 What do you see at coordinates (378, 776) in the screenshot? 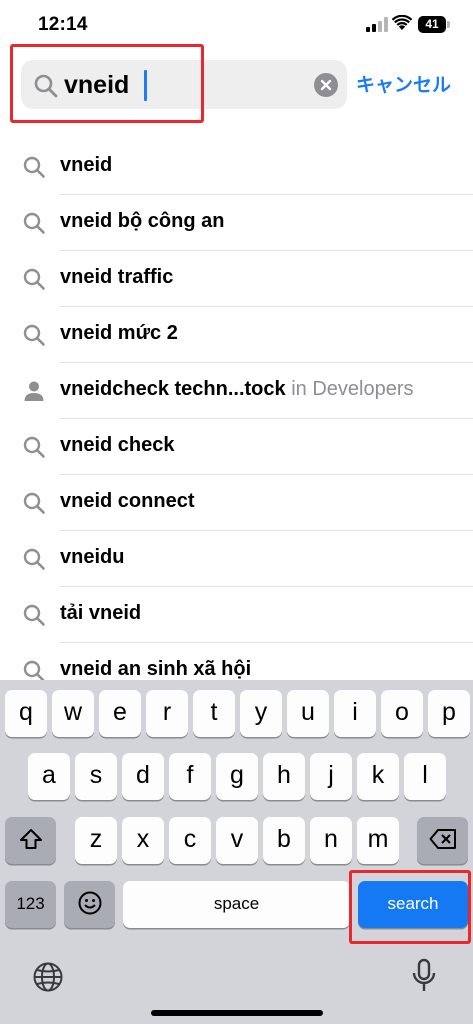
I see `key-k: k` at bounding box center [378, 776].